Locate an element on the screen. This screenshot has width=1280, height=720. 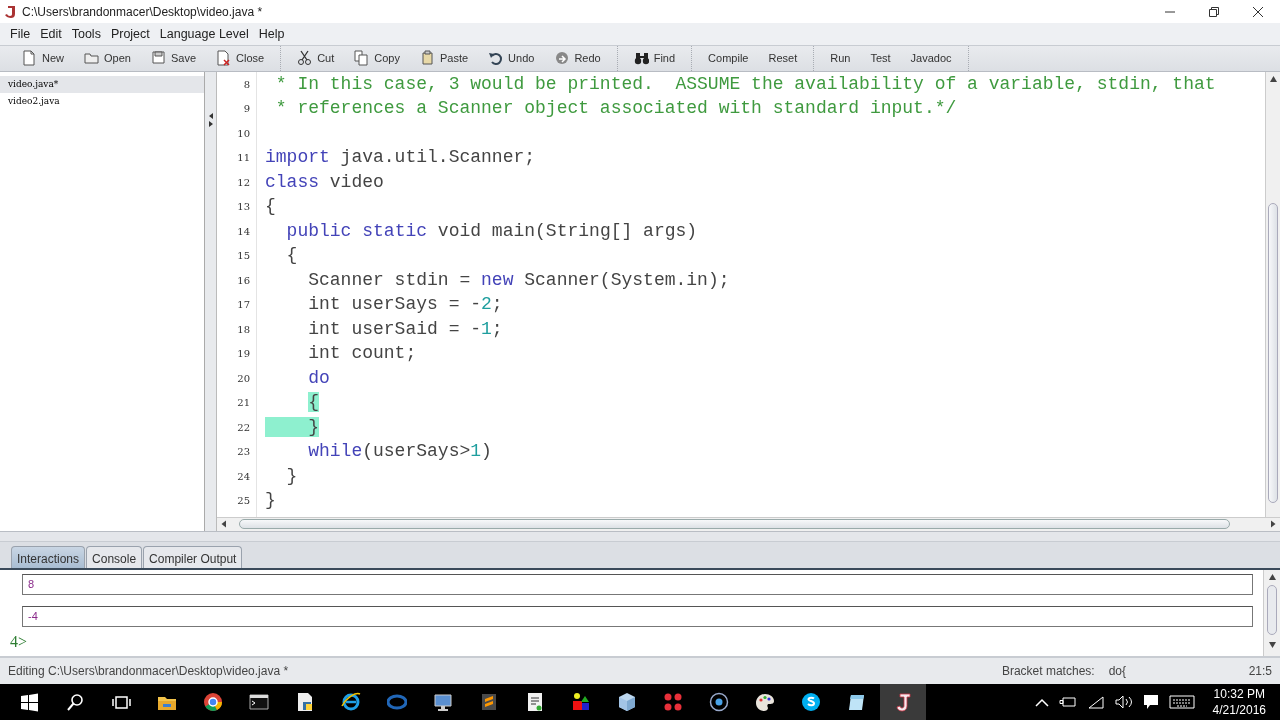
clock-time: 10:32 PM is located at coordinates (1239, 693).